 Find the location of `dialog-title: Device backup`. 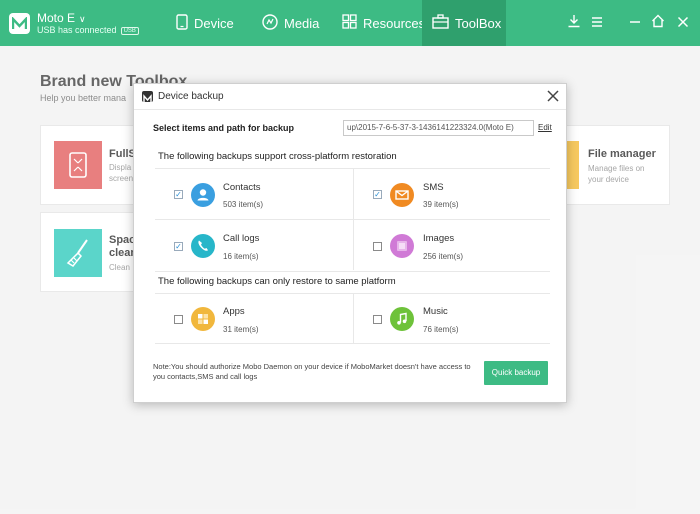

dialog-title: Device backup is located at coordinates (191, 96).